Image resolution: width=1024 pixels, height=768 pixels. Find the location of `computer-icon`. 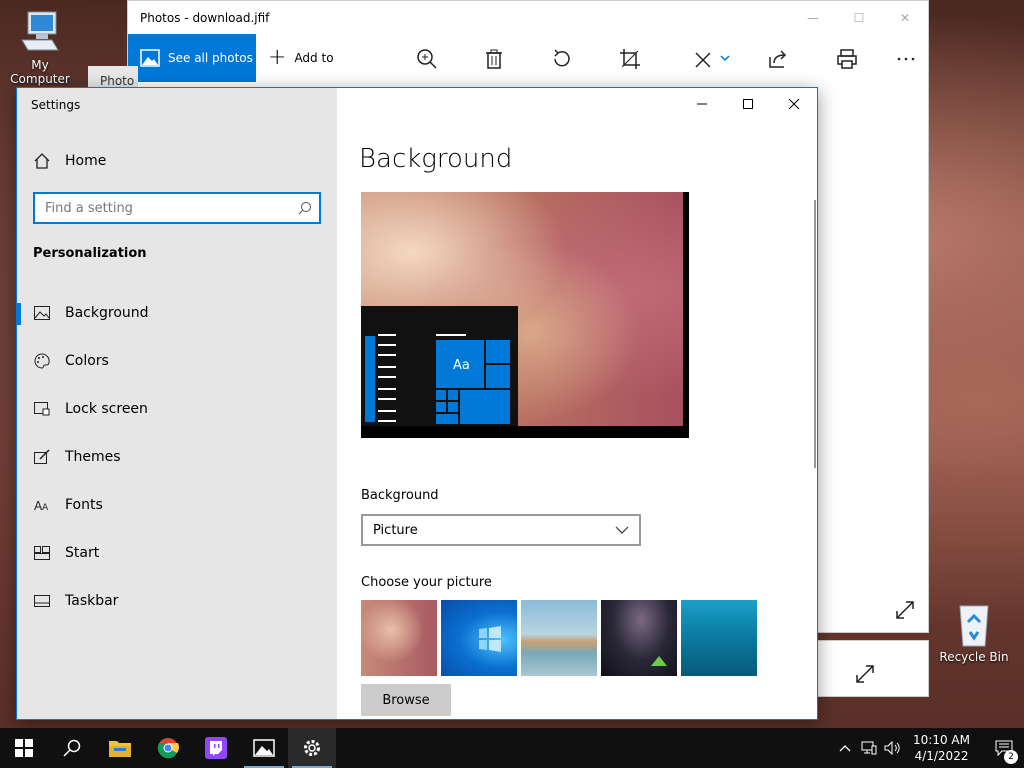

computer-icon is located at coordinates (40, 31).